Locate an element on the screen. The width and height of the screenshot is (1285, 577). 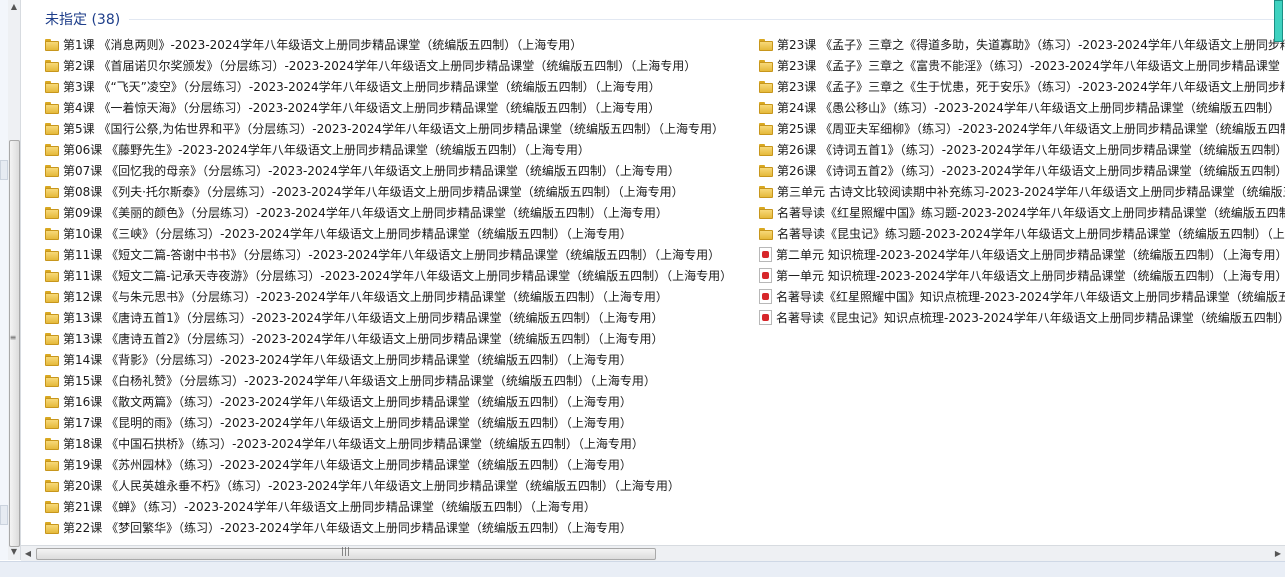
horizontal-scrollbar: ◀ ||| ▶ is located at coordinates (653, 553).